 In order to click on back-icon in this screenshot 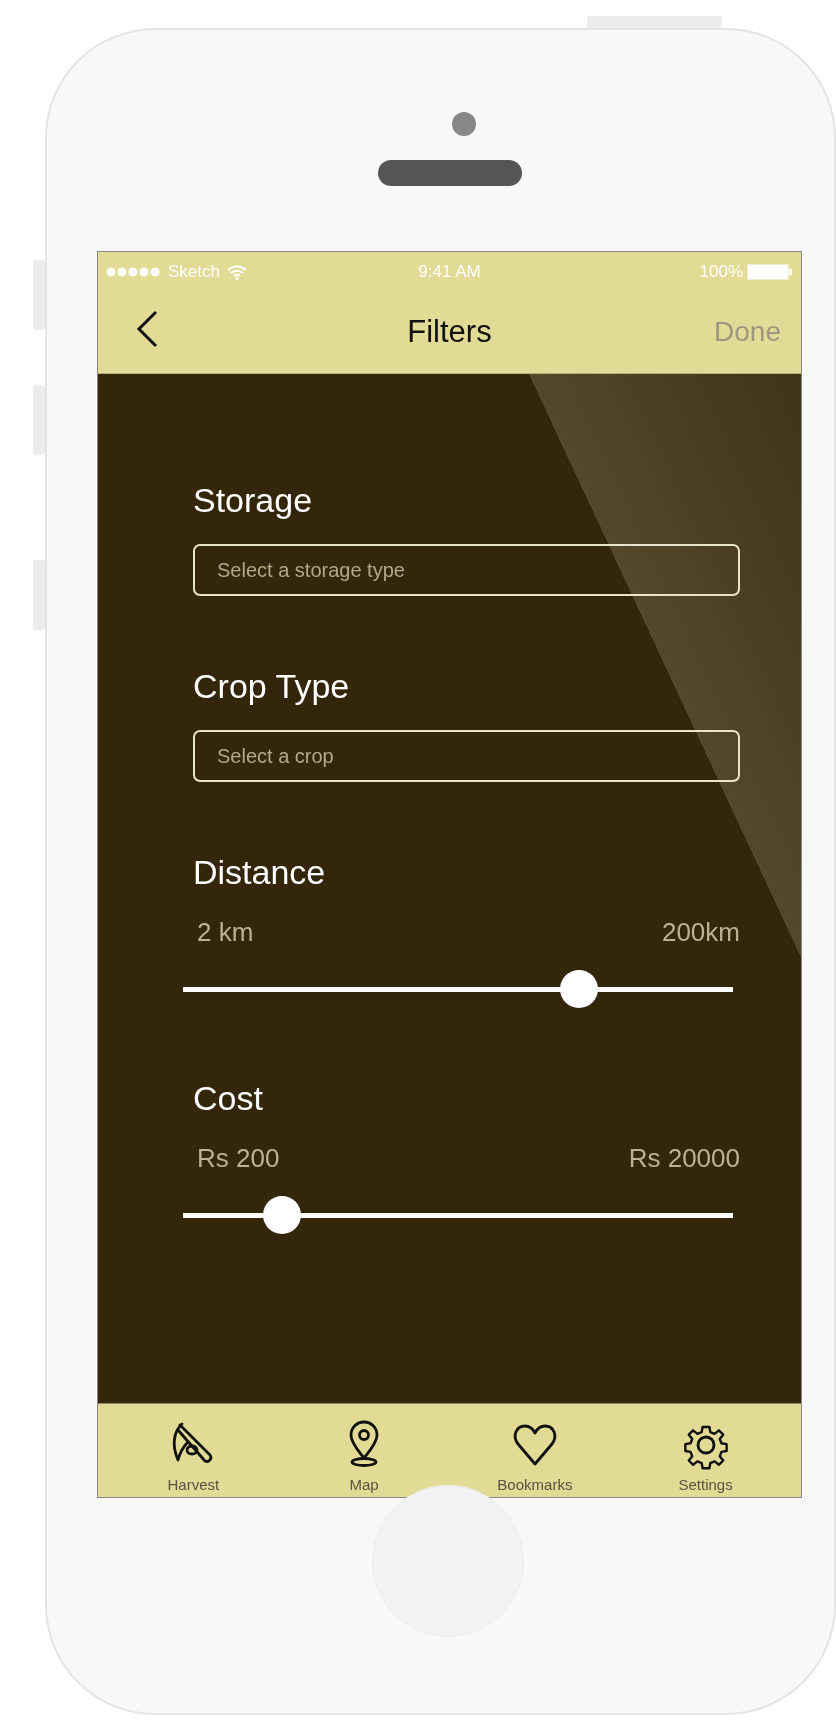, I will do `click(147, 328)`.